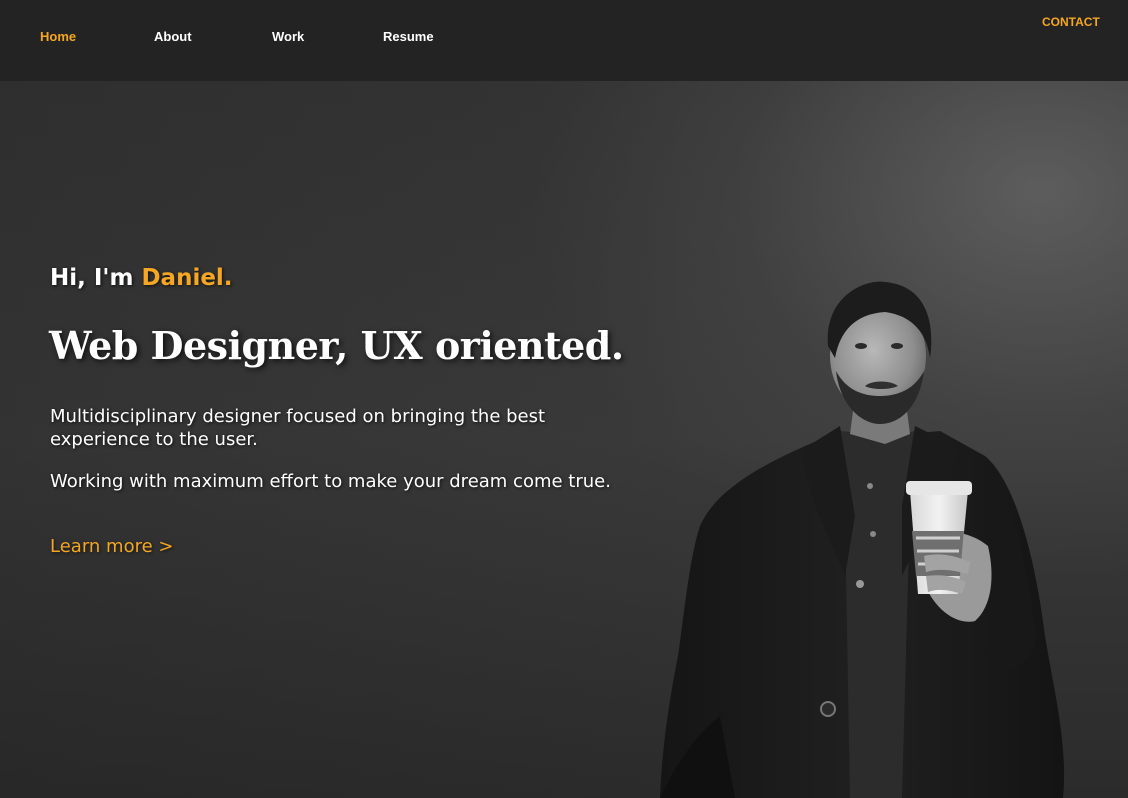 The height and width of the screenshot is (798, 1128). Describe the element at coordinates (58, 36) in the screenshot. I see `nav-home-link: Home` at that location.